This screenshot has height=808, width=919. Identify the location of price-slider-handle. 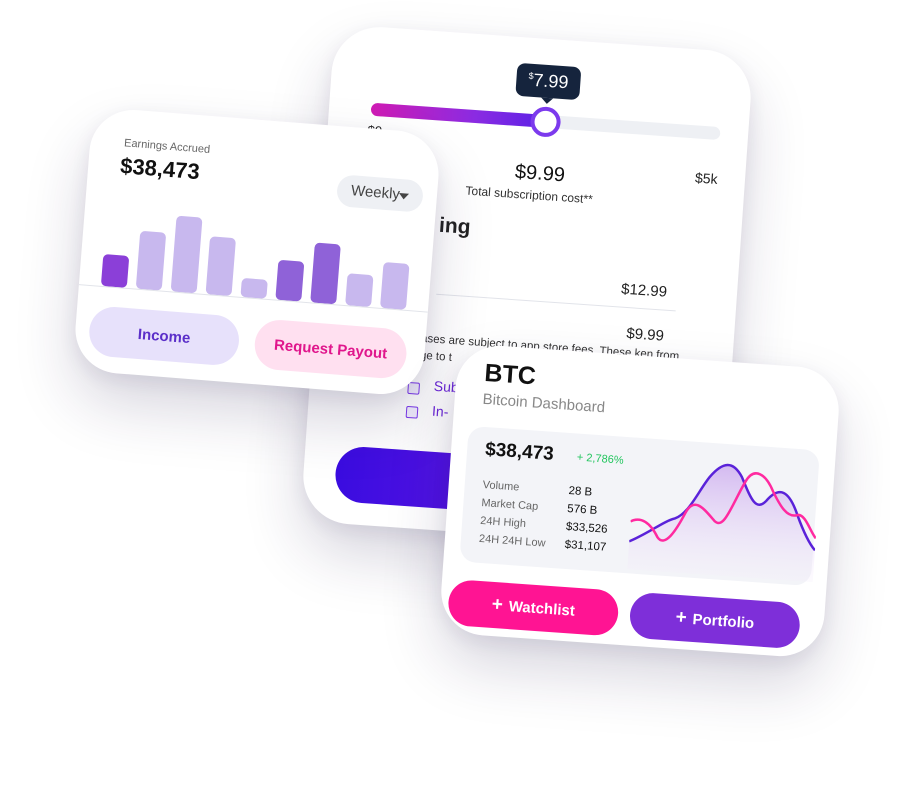
(545, 121).